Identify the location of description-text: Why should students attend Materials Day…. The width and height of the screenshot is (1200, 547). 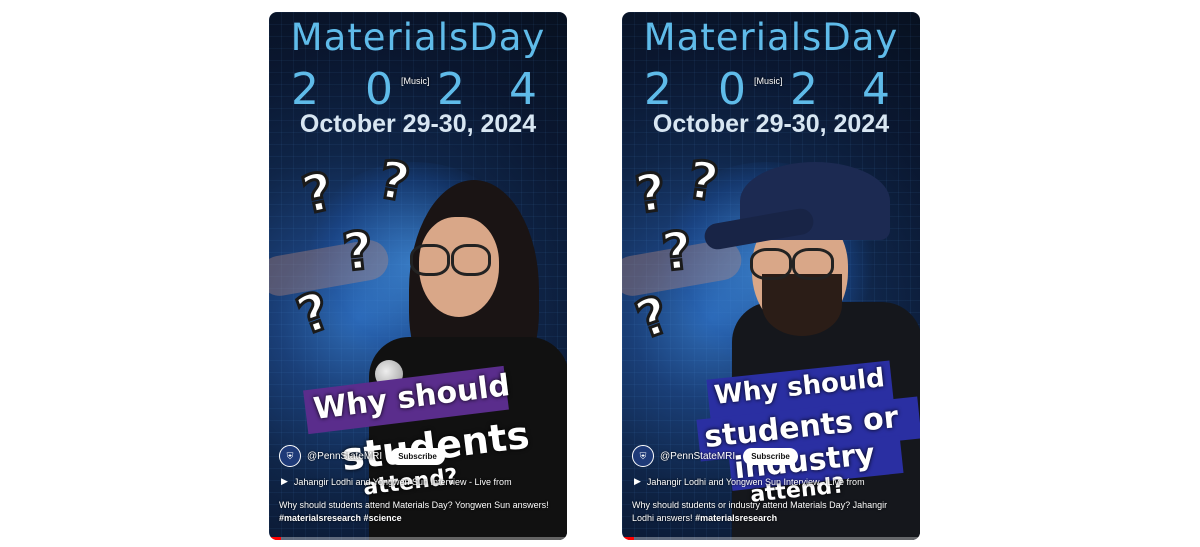
(414, 505).